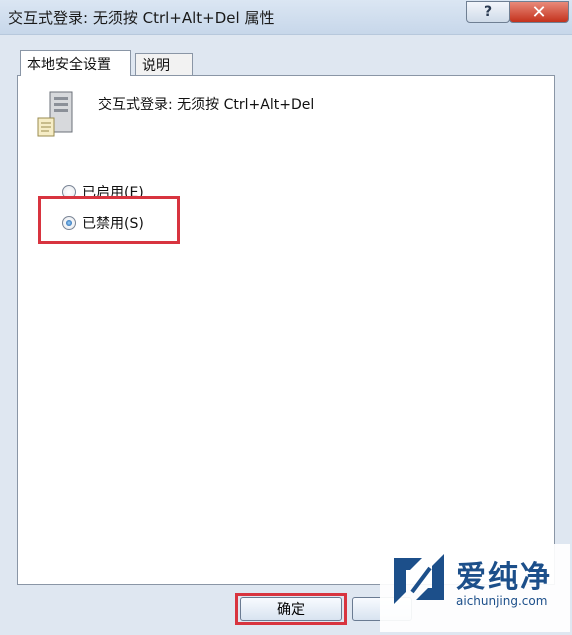 Image resolution: width=572 pixels, height=635 pixels. Describe the element at coordinates (539, 12) in the screenshot. I see `close-button: ✕` at that location.